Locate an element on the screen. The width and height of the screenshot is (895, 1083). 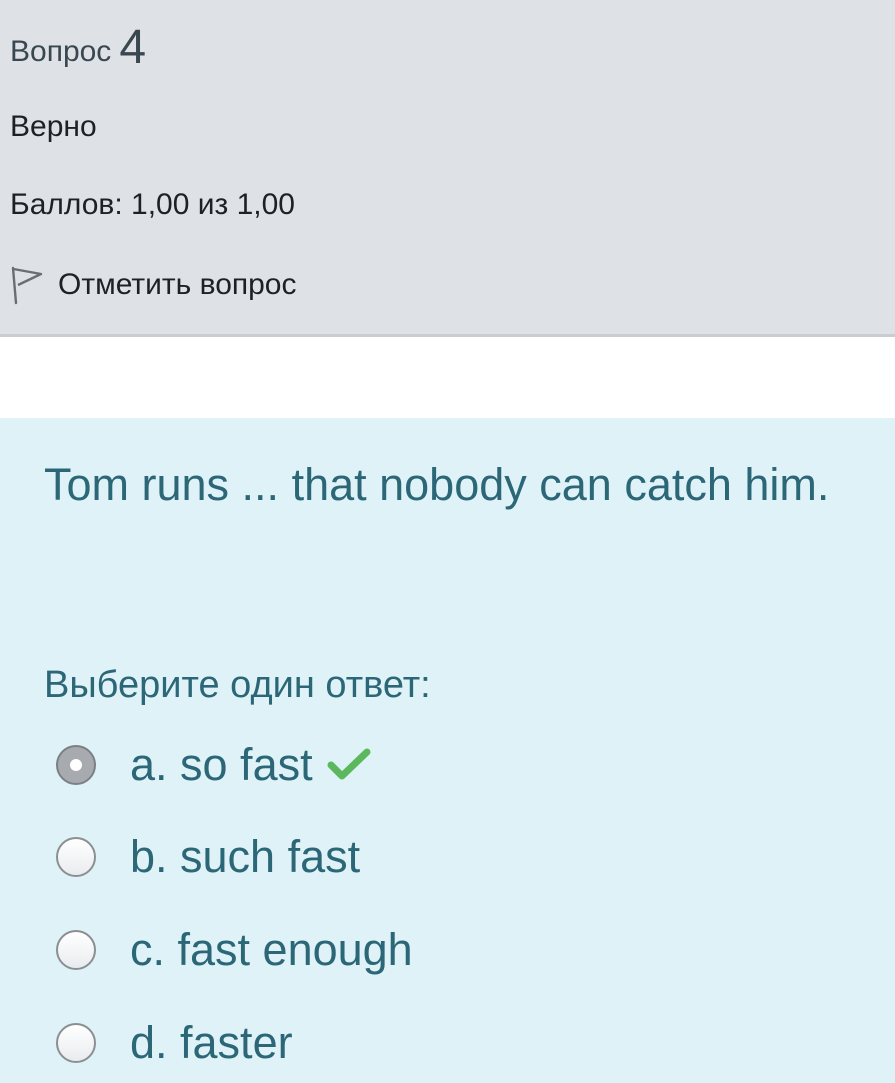
question-number: 4 is located at coordinates (133, 47).